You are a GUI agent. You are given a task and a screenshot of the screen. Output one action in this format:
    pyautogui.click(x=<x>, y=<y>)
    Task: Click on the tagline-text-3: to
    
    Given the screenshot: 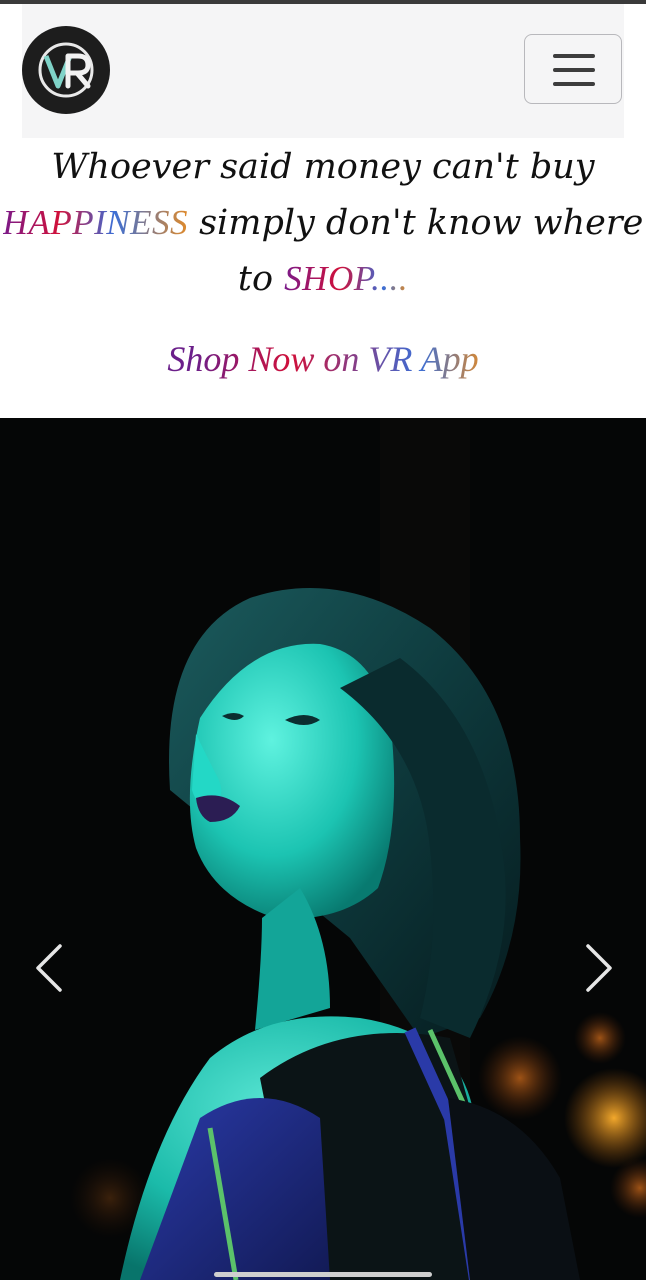 What is the action you would take?
    pyautogui.click(x=261, y=279)
    